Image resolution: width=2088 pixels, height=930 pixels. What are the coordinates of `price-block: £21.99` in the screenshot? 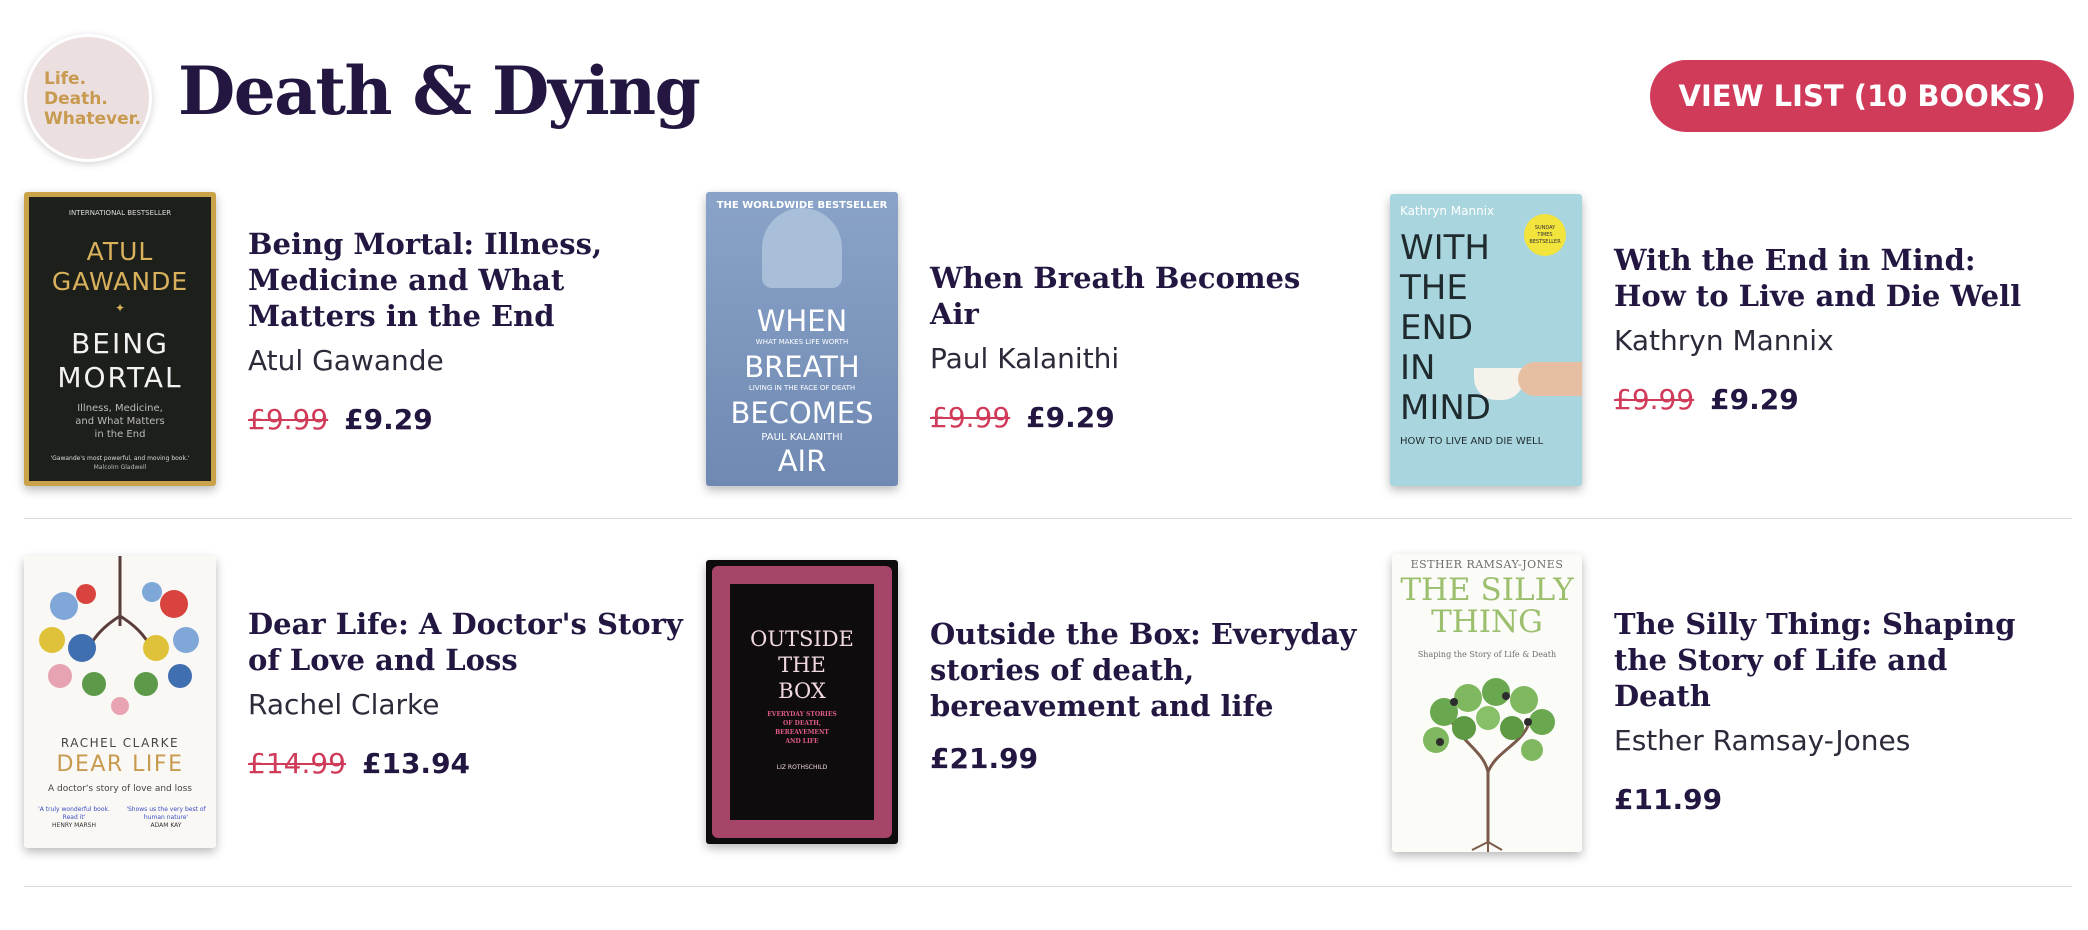 It's located at (1145, 758).